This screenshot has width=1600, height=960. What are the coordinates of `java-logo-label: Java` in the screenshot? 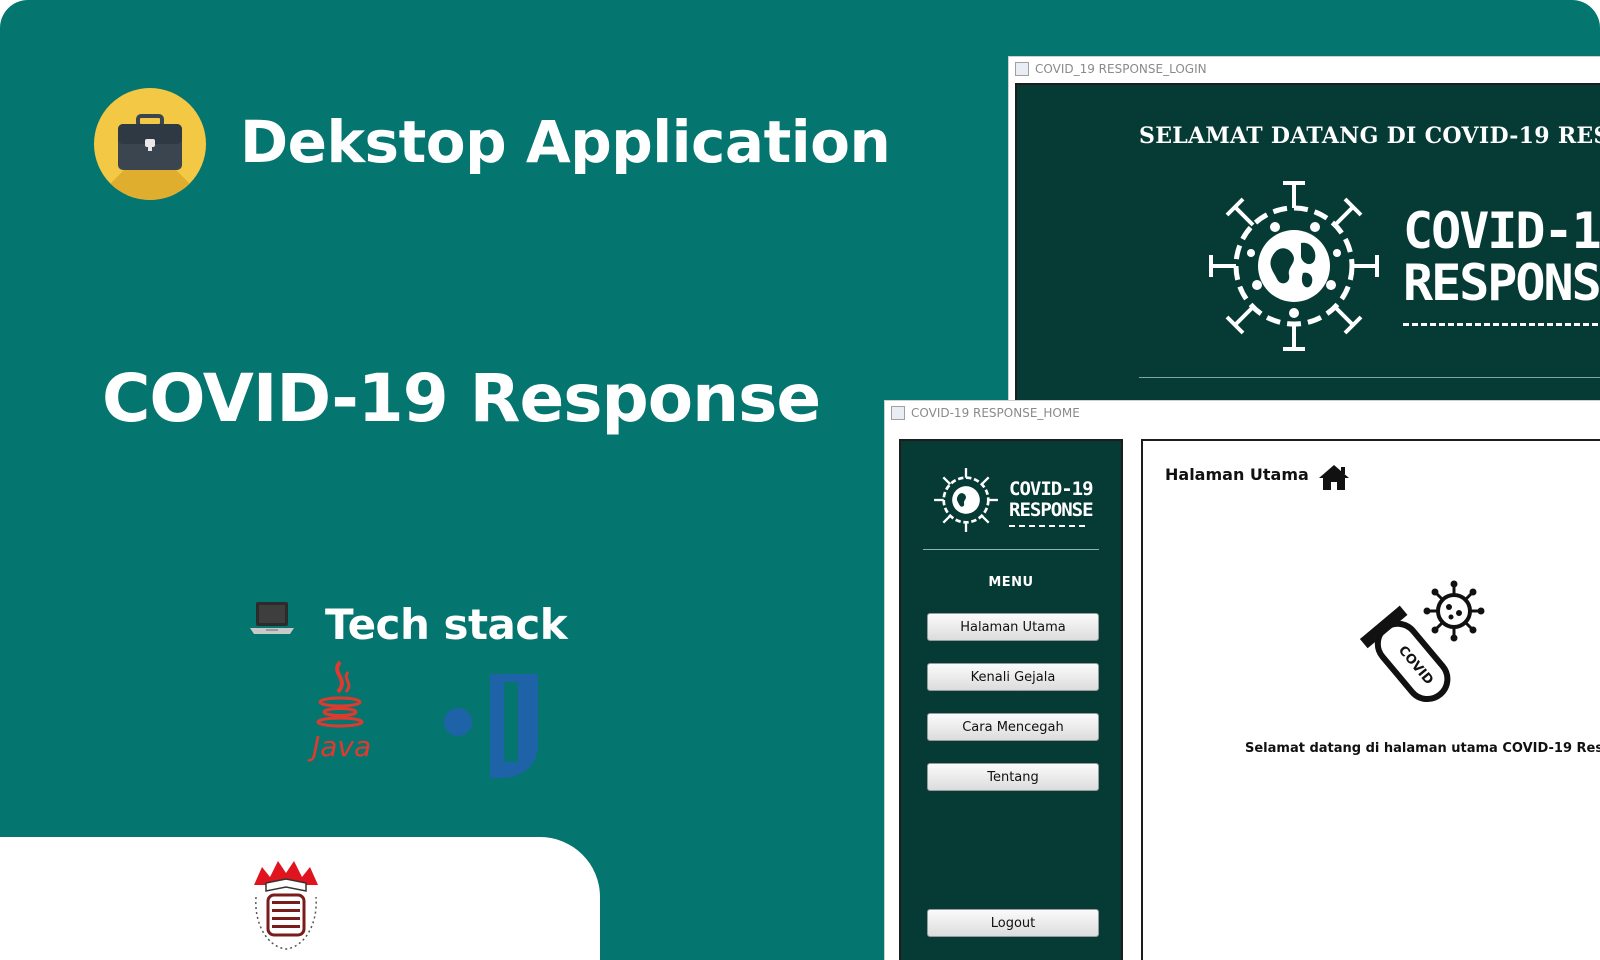 It's located at (342, 746).